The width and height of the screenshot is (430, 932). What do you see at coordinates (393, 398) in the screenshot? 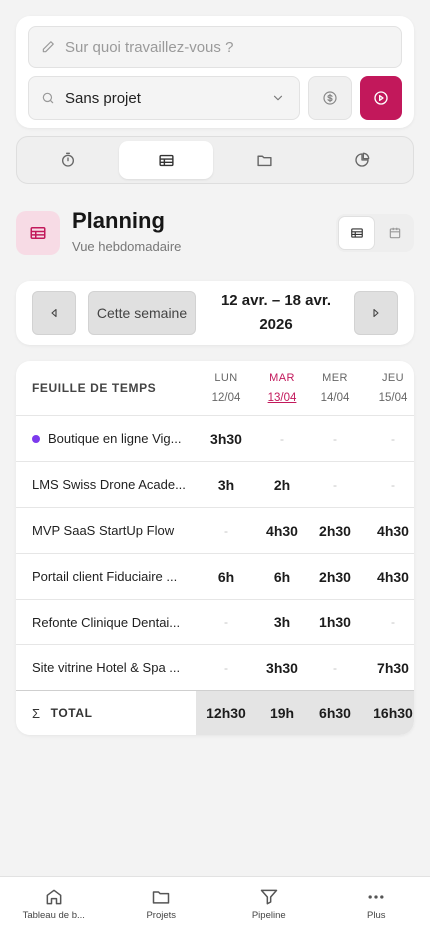
I see `day-date: 15/04` at bounding box center [393, 398].